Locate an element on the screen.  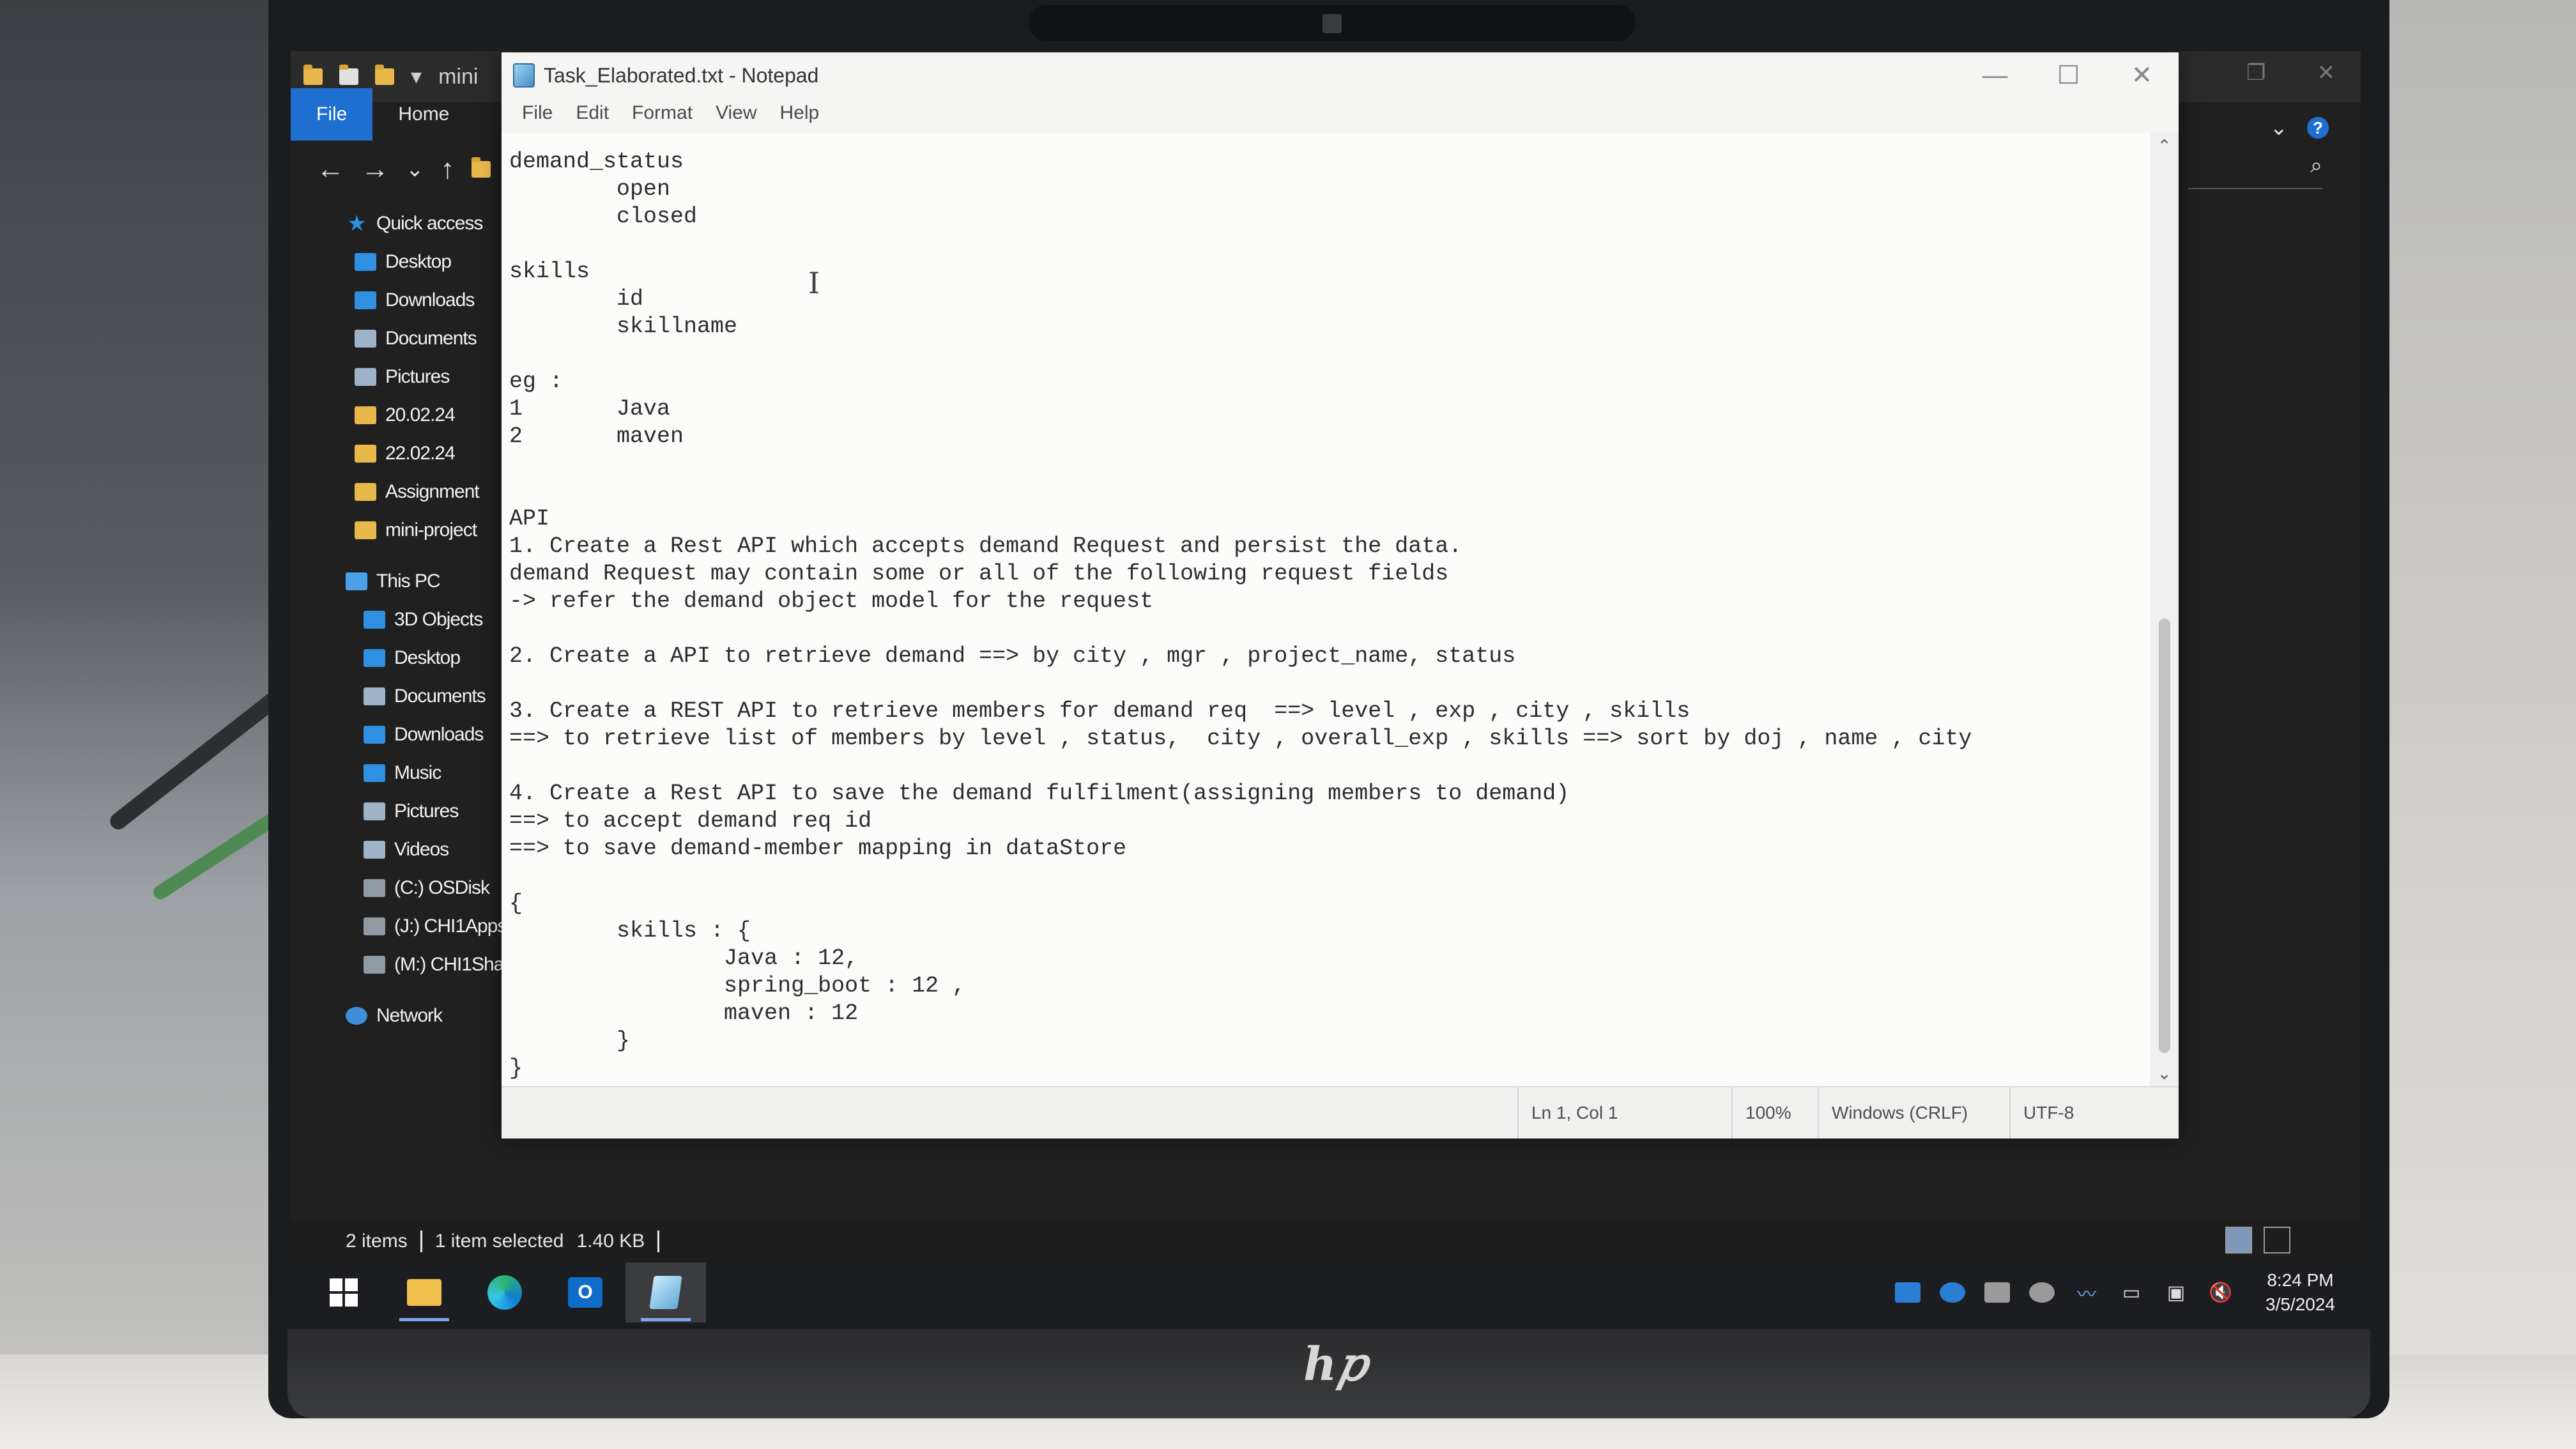
file-explorer-icon is located at coordinates (424, 1292).